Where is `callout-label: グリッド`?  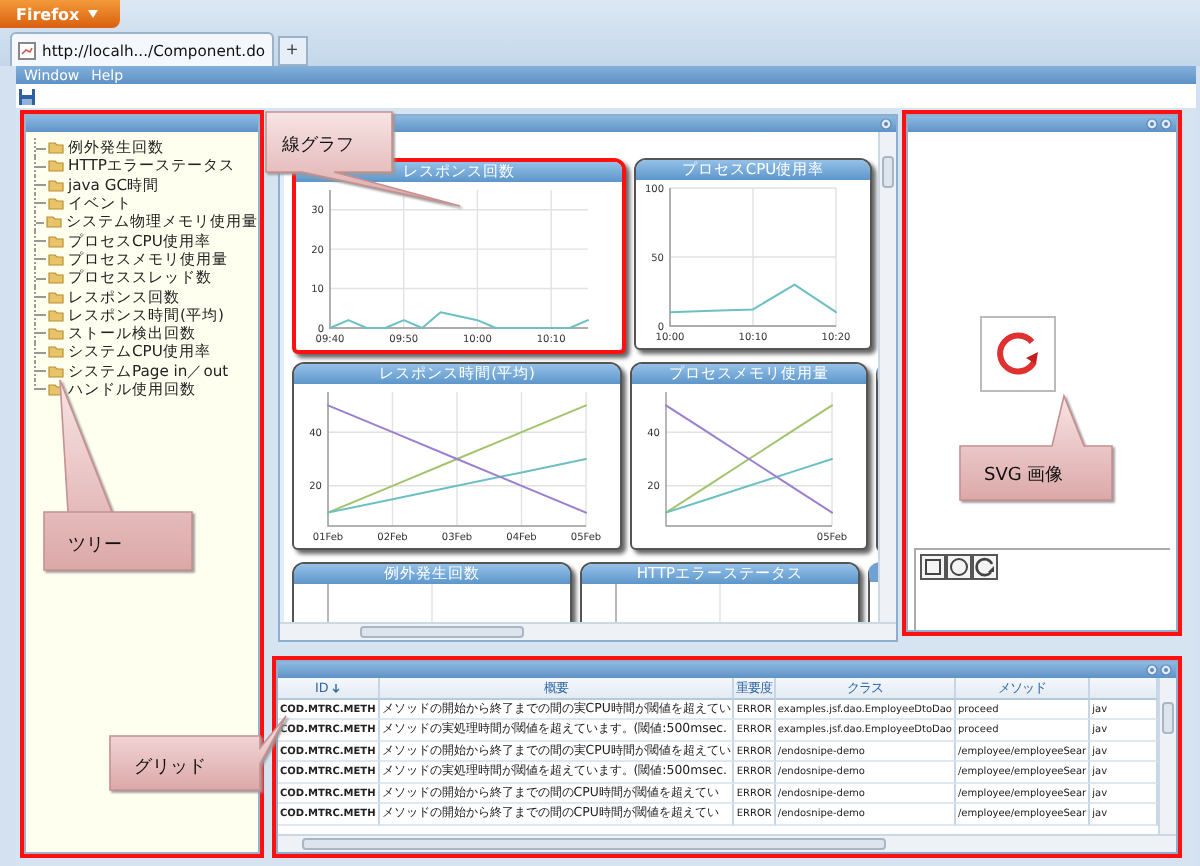
callout-label: グリッド is located at coordinates (170, 768).